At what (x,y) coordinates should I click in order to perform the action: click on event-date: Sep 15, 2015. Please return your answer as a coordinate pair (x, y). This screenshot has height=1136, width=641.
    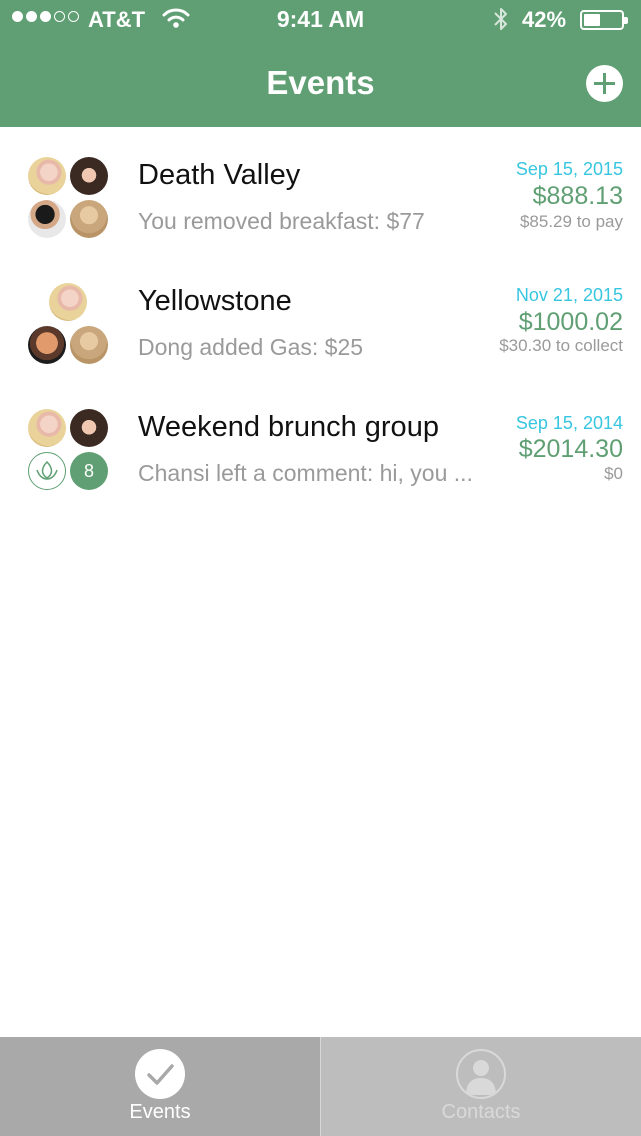
    Looking at the image, I should click on (569, 169).